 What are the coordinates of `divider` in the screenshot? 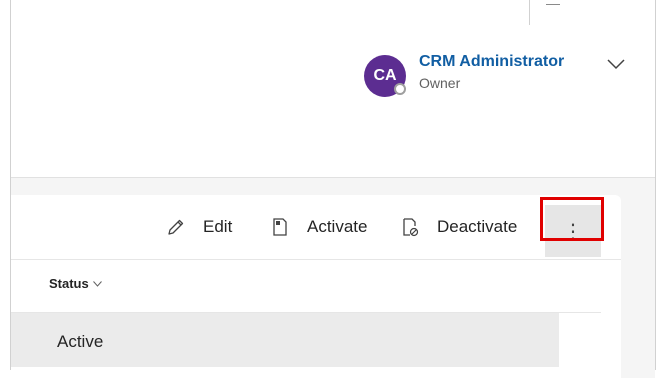 It's located at (529, 12).